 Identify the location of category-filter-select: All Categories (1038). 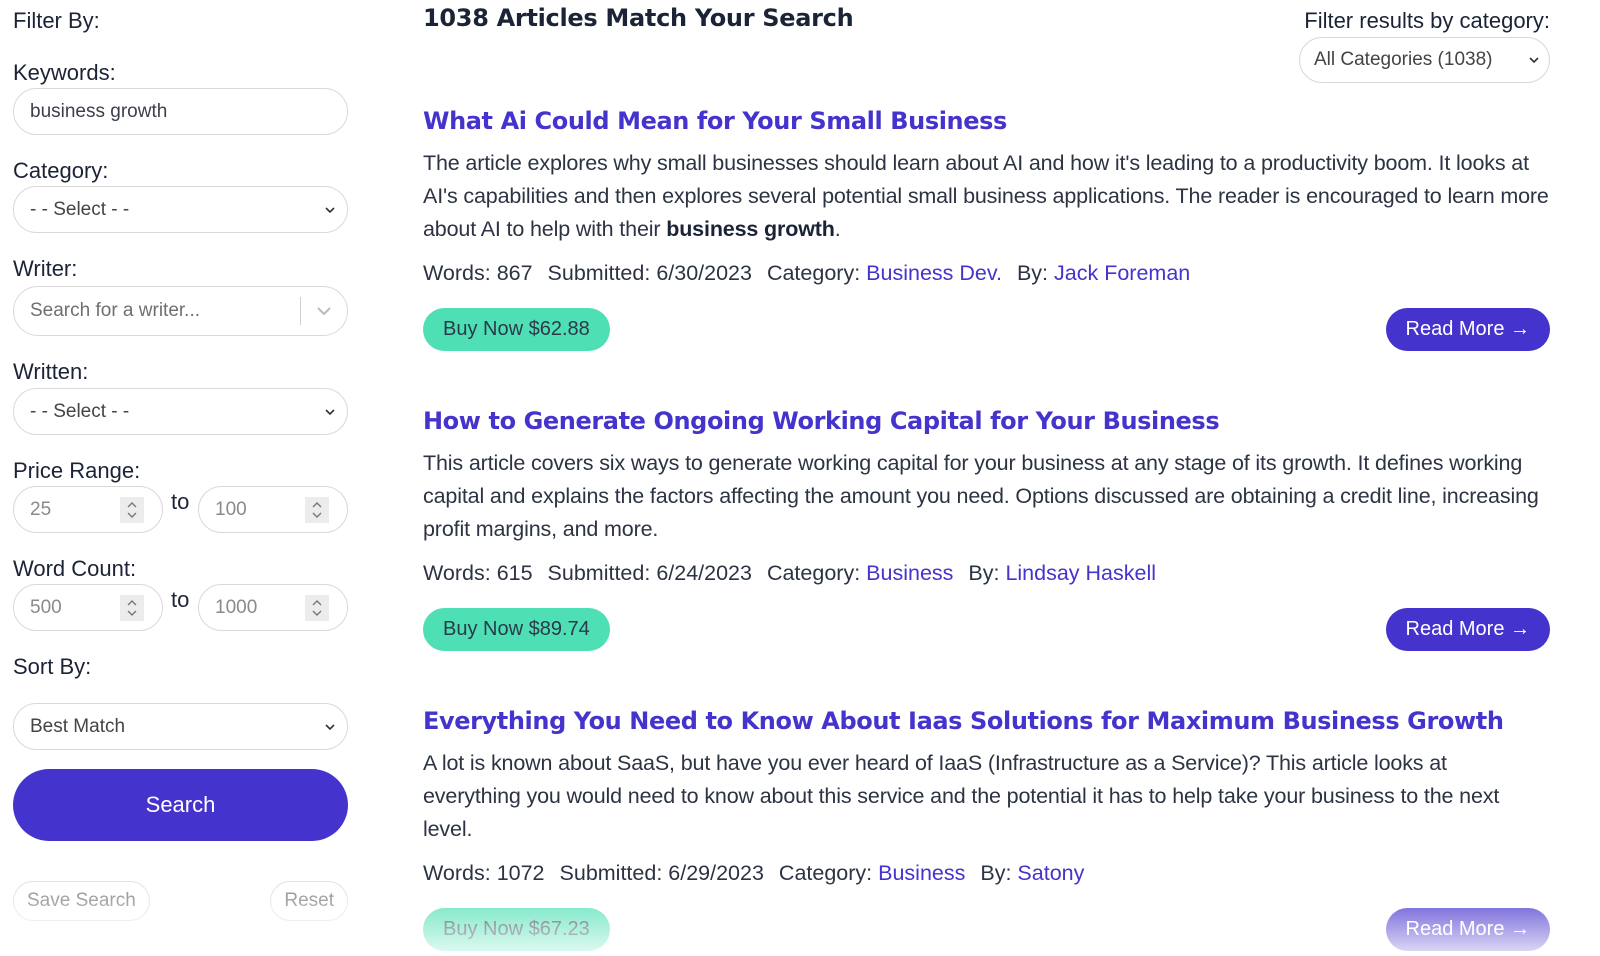
(1424, 60).